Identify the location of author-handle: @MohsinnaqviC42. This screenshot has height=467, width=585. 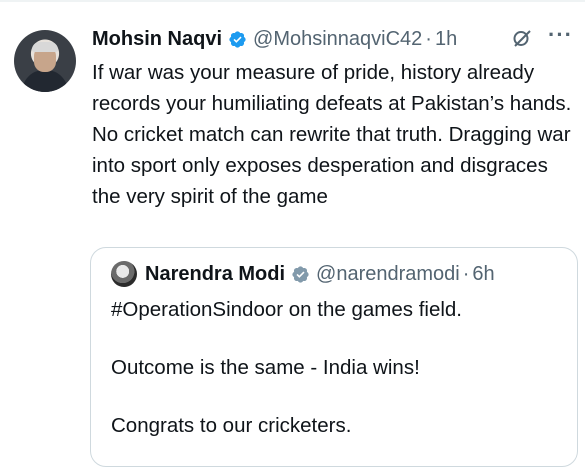
(337, 39).